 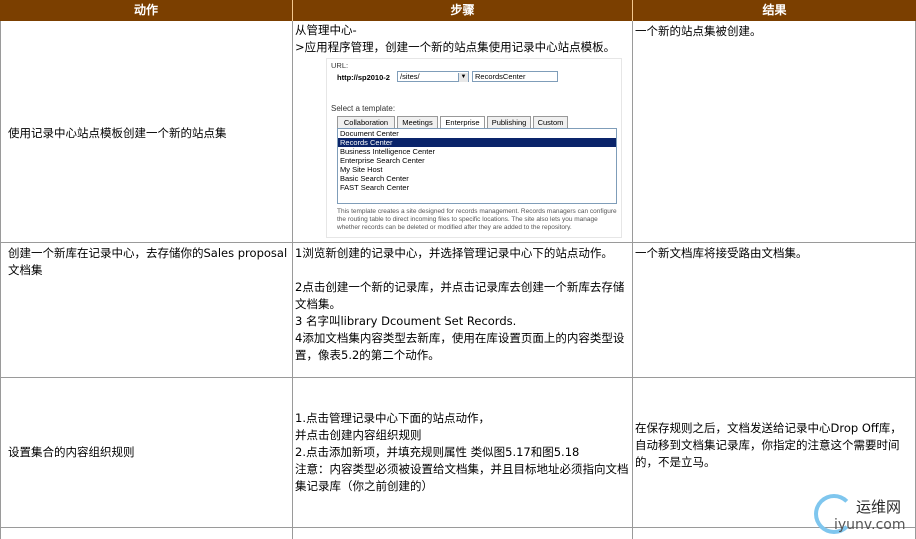 I want to click on row1-action-cell: 使用记录中心站点模板创建一个新的站点集, so click(x=146, y=132).